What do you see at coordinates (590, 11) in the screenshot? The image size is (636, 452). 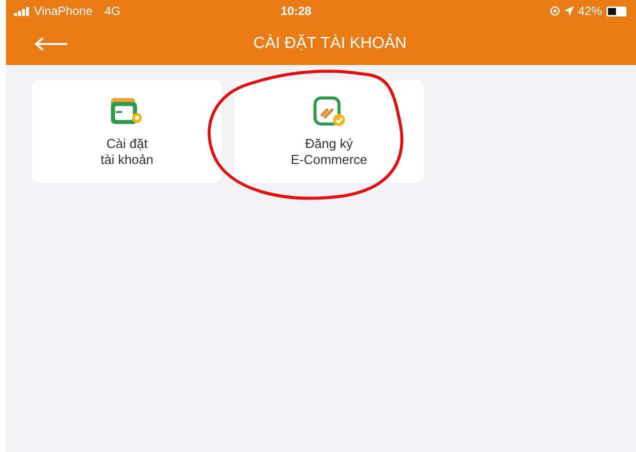 I see `battery-percent: 42%` at bounding box center [590, 11].